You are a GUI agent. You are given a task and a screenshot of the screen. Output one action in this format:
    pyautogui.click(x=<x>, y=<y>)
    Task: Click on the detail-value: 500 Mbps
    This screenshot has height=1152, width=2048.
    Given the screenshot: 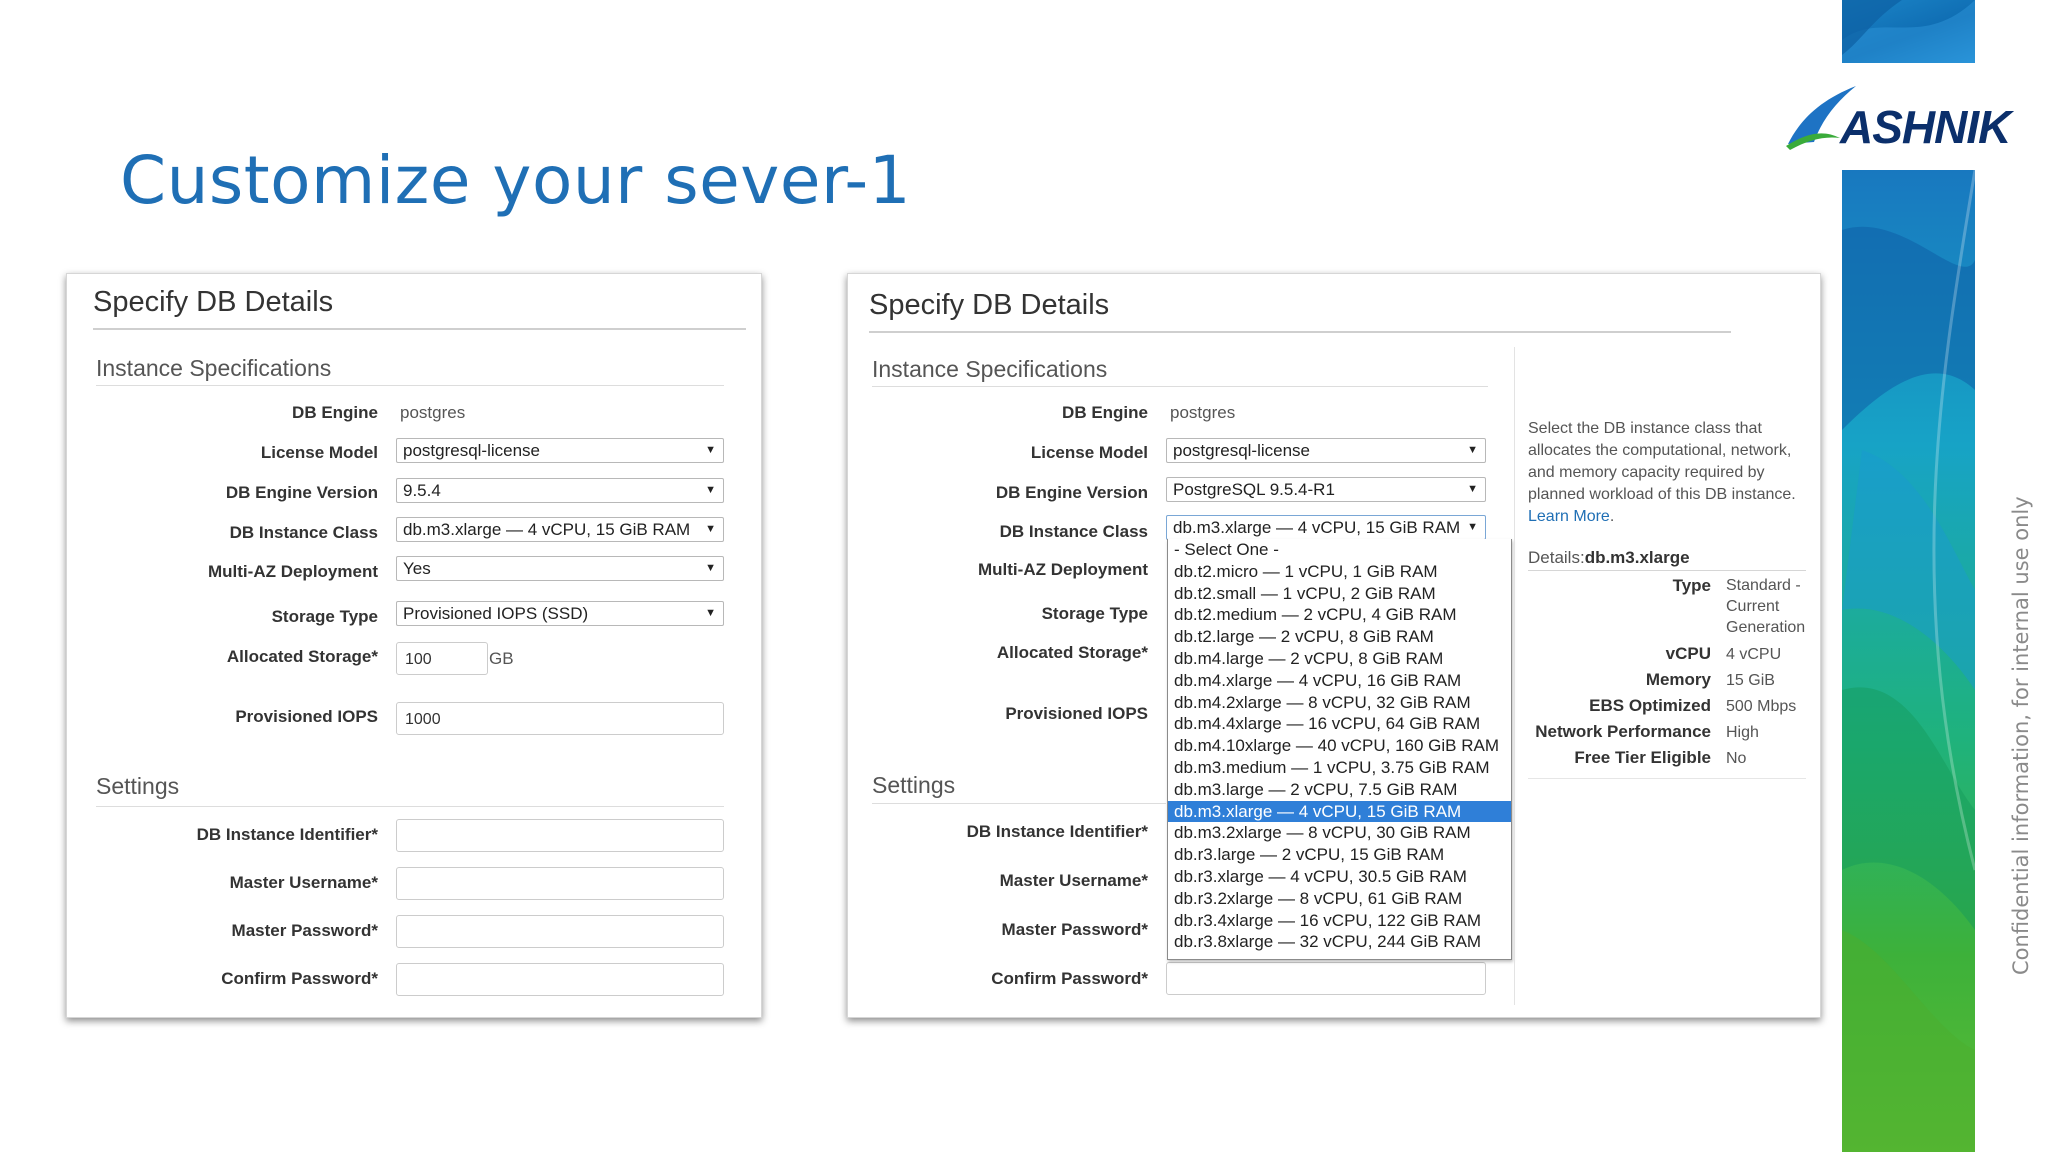 What is the action you would take?
    pyautogui.click(x=1761, y=706)
    